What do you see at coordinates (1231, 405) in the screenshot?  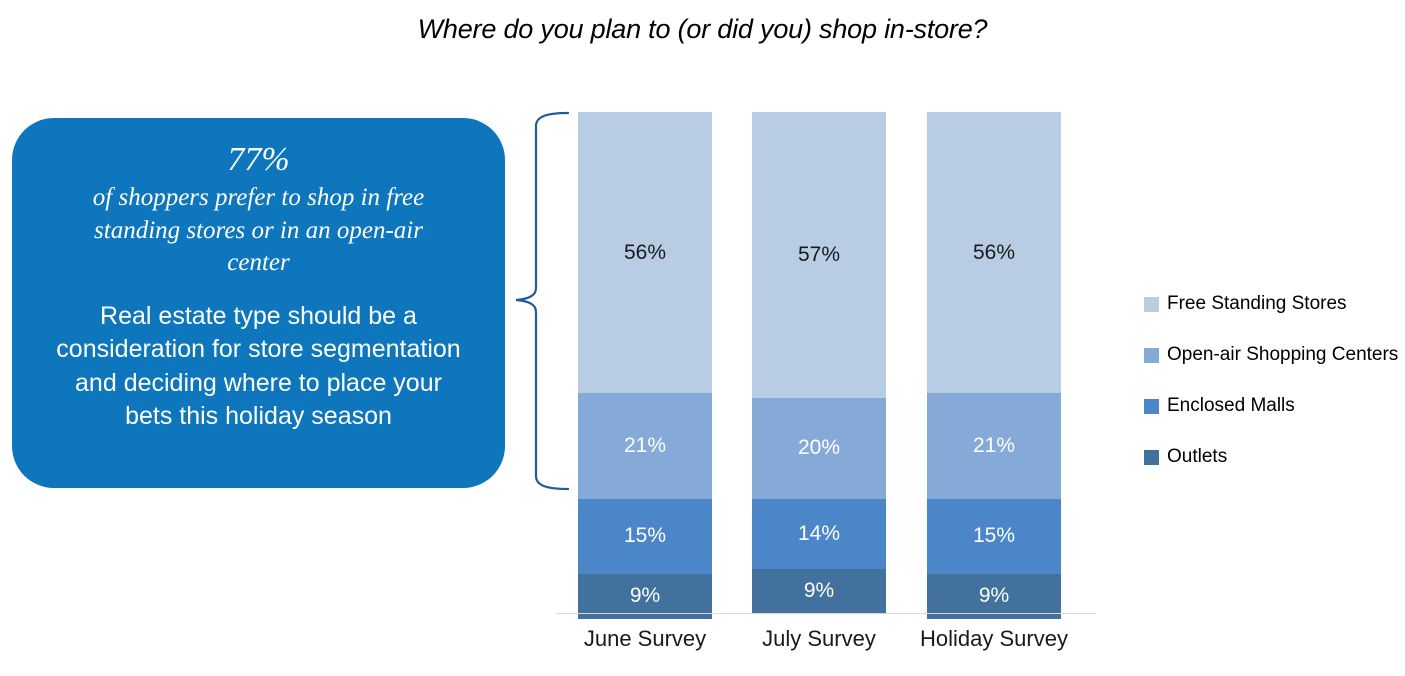 I see `legend-label: Enclosed Malls` at bounding box center [1231, 405].